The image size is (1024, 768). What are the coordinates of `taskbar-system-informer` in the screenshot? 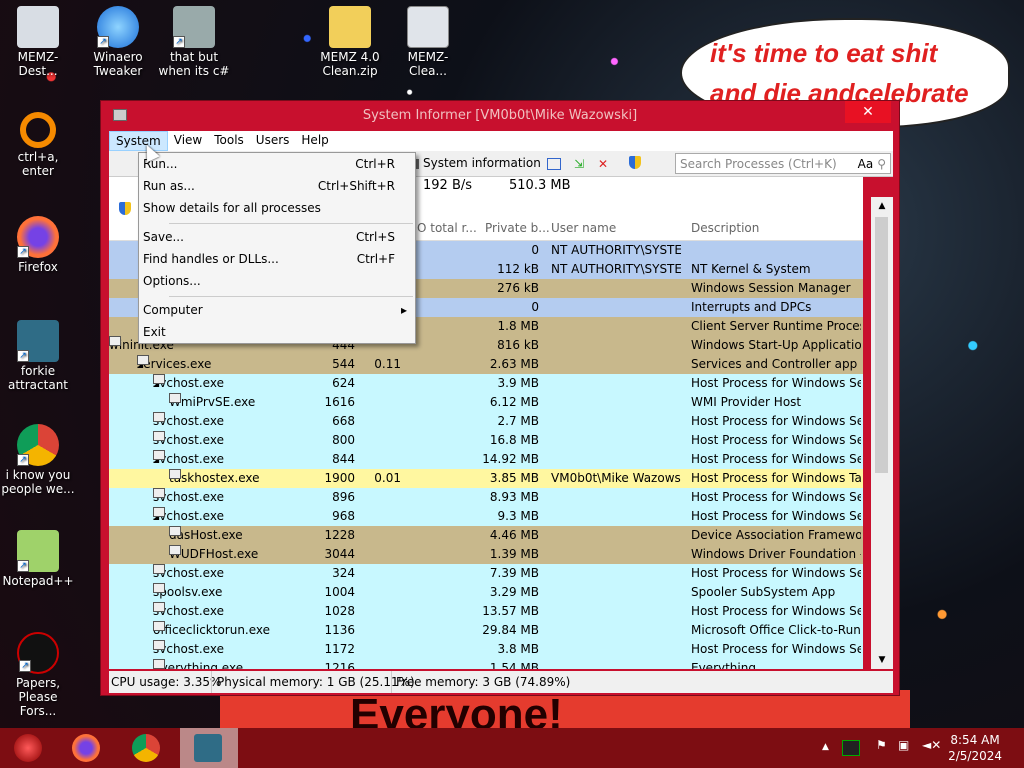 It's located at (209, 748).